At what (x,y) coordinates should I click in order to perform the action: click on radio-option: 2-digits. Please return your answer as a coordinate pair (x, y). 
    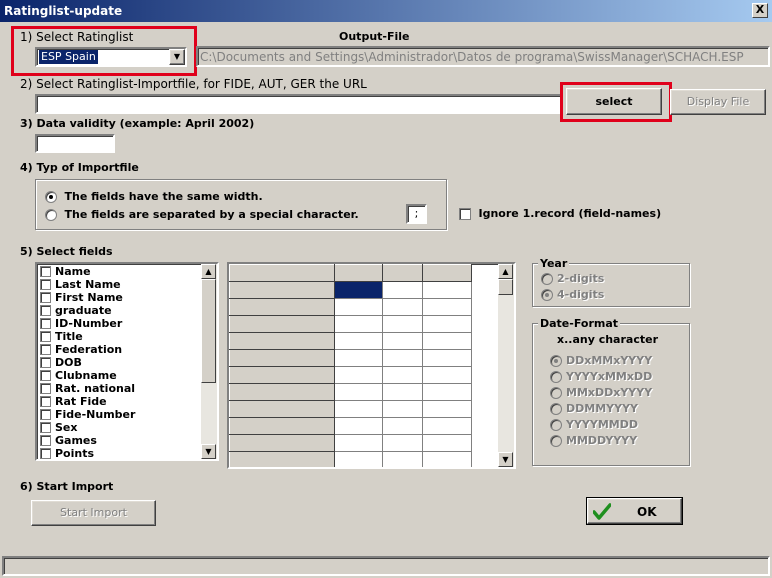
    Looking at the image, I should click on (572, 280).